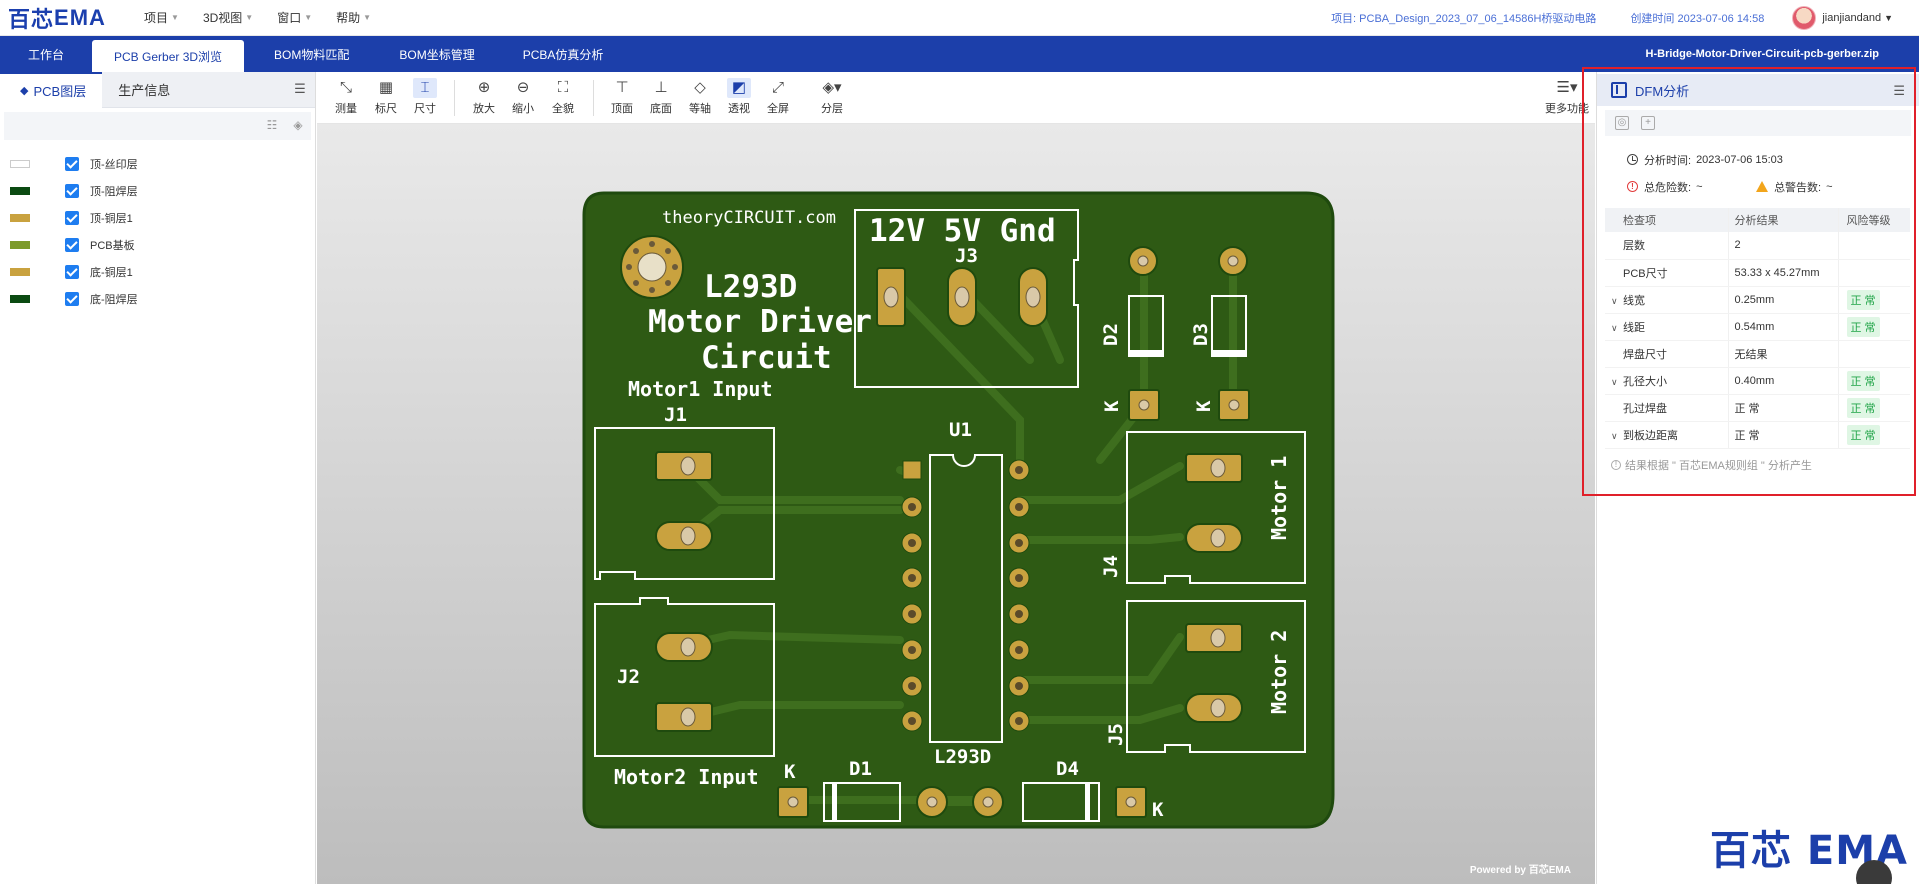 Image resolution: width=1919 pixels, height=884 pixels. What do you see at coordinates (157, 244) in the screenshot?
I see `layer-item: PCB基板` at bounding box center [157, 244].